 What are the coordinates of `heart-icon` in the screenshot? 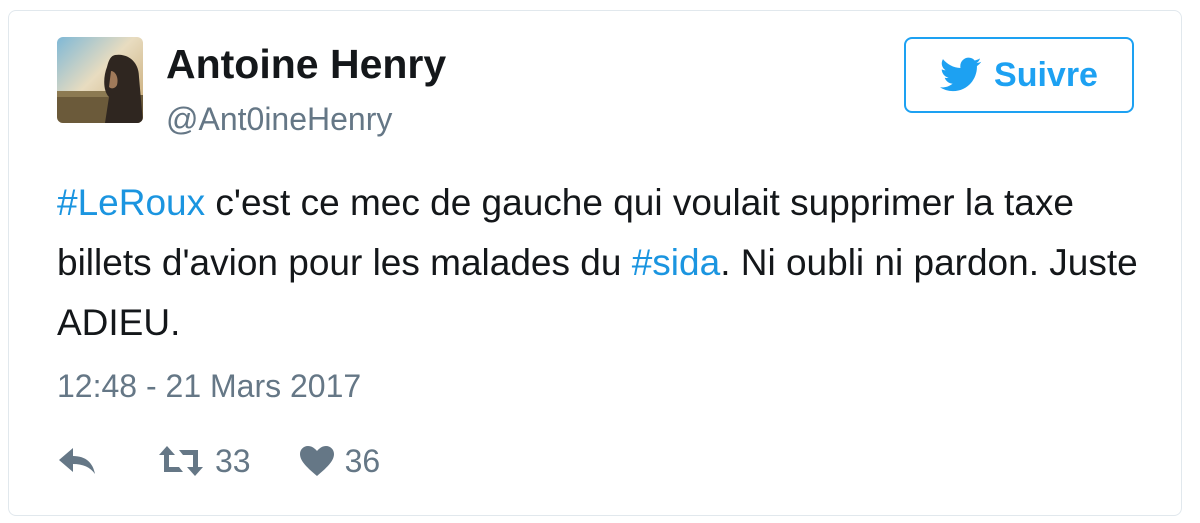 It's located at (316, 461).